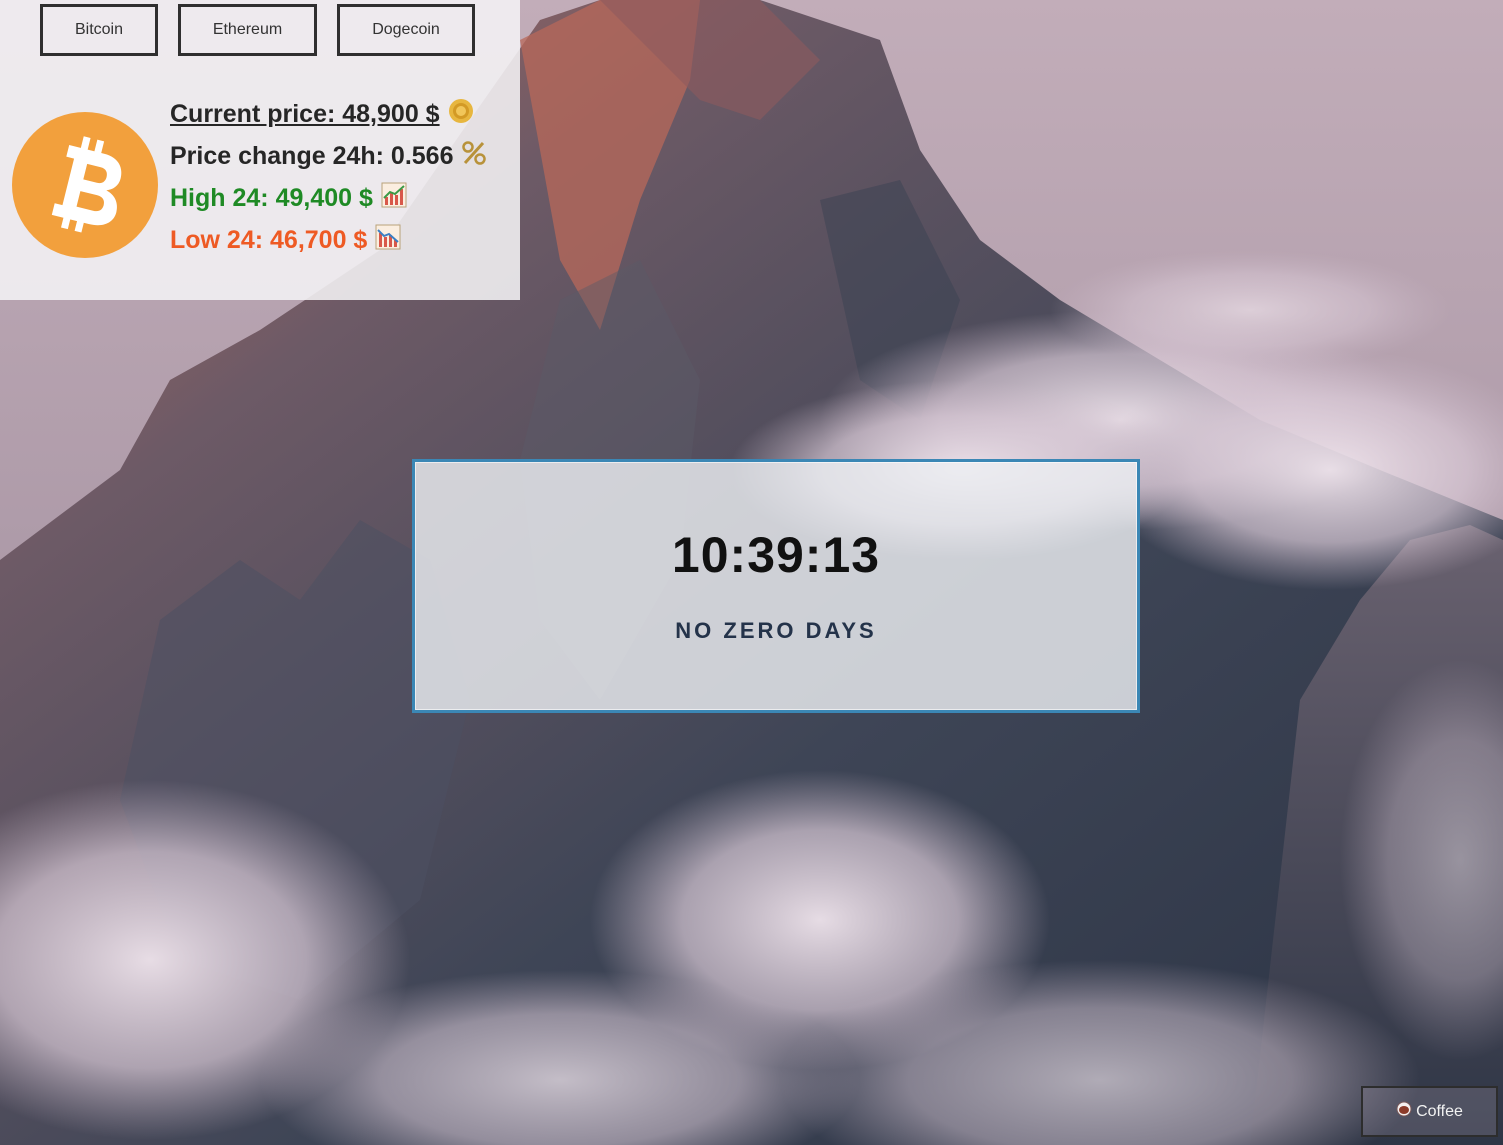  I want to click on coffee-button: Coffee, so click(1429, 1111).